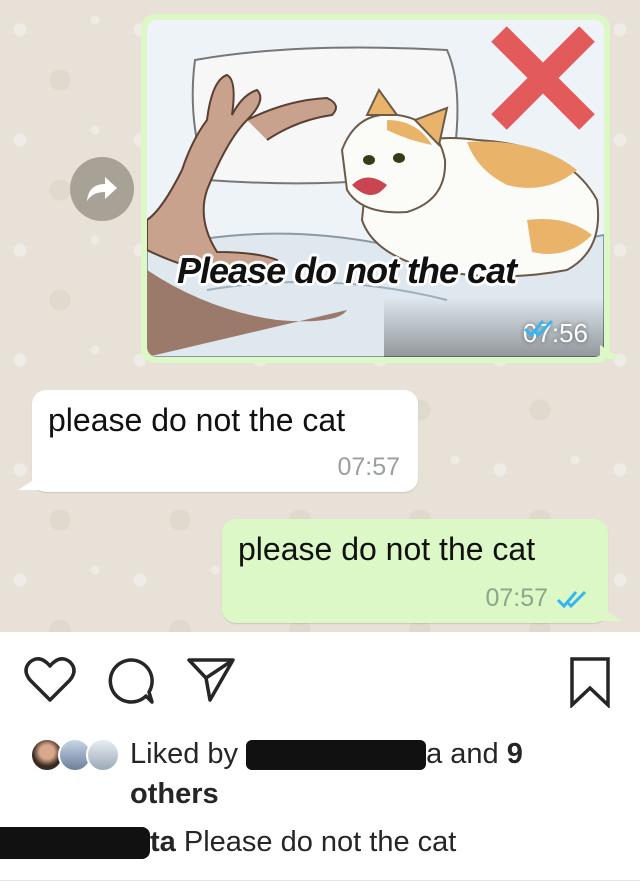  Describe the element at coordinates (365, 774) in the screenshot. I see `likes-text: Liked by a and 9 others` at that location.